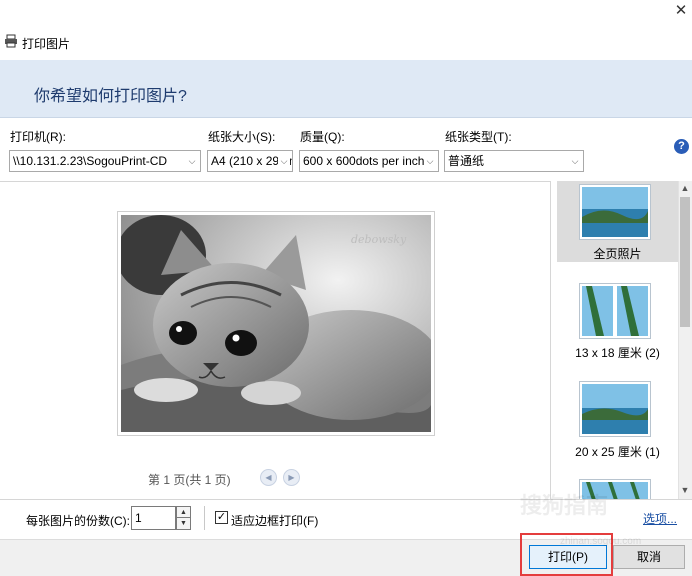 This screenshot has height=576, width=692. I want to click on paper-type-select-value: 普通纸, so click(466, 161).